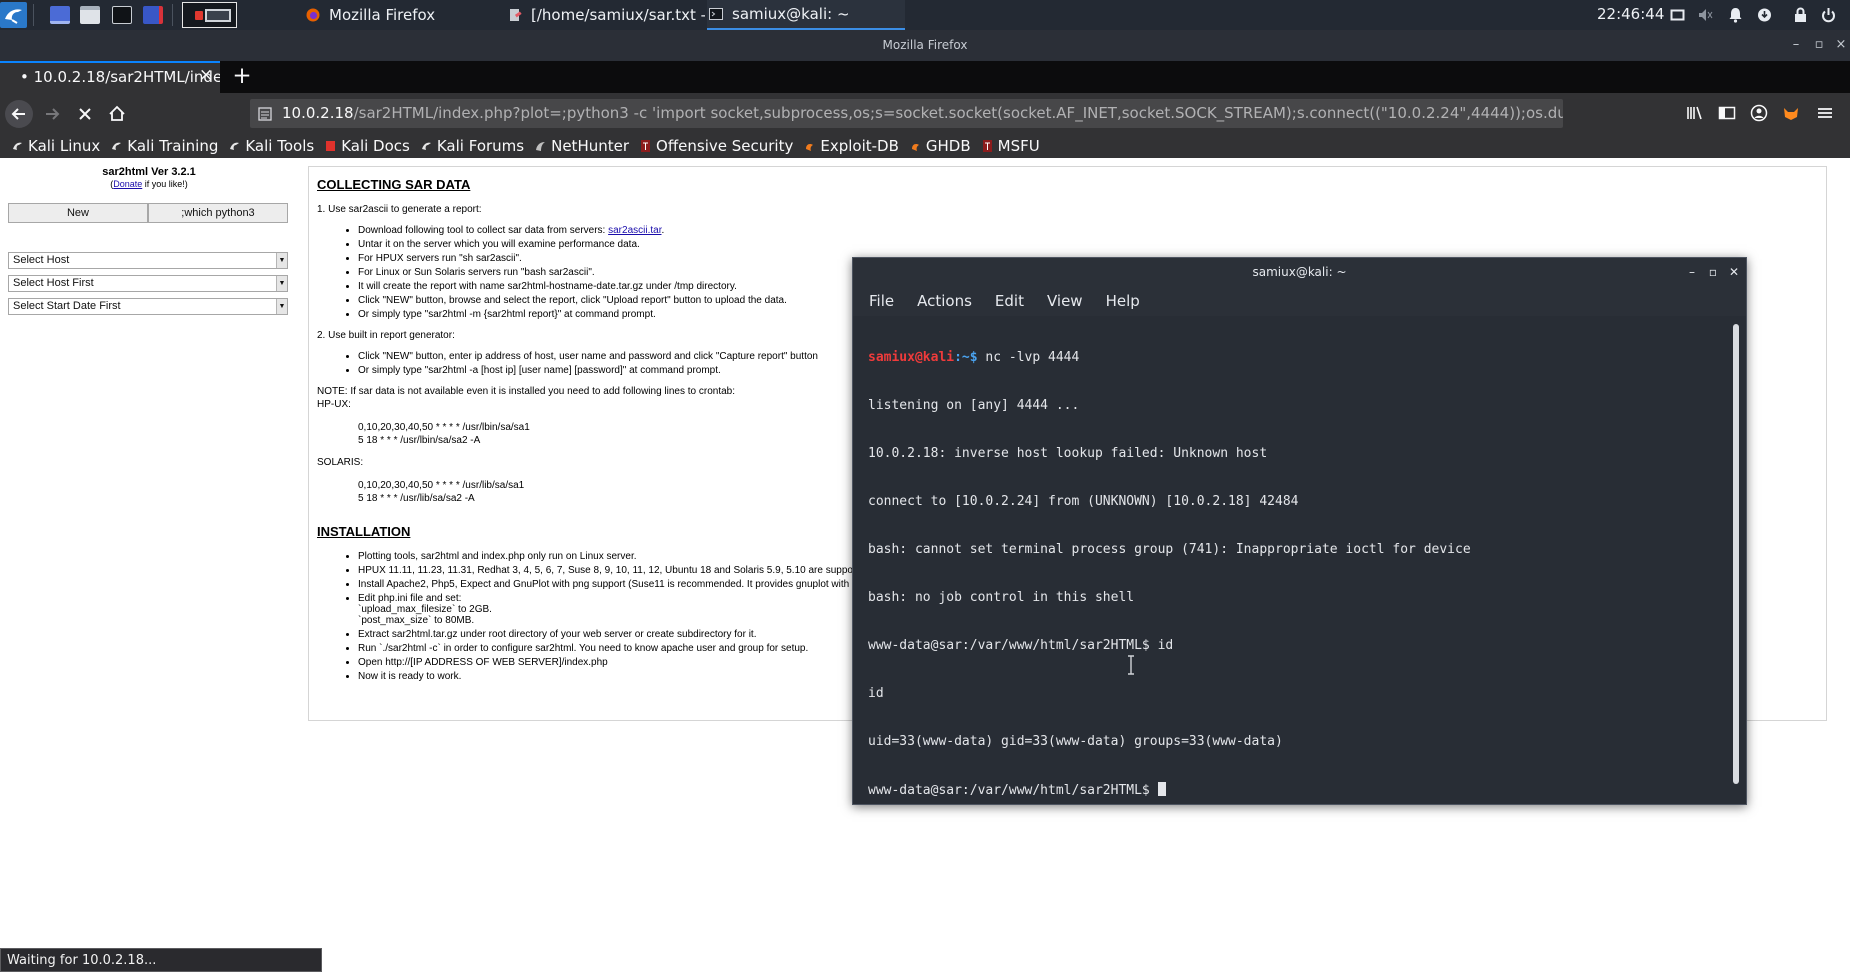 The width and height of the screenshot is (1850, 972). What do you see at coordinates (925, 77) in the screenshot?
I see `tab-strip: • 10.0.2.18/sar2HTML/inde` at bounding box center [925, 77].